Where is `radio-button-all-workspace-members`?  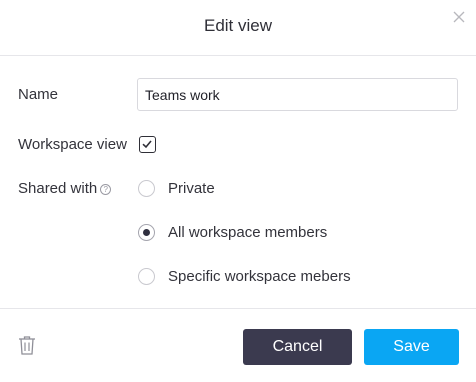
radio-button-all-workspace-members is located at coordinates (146, 232).